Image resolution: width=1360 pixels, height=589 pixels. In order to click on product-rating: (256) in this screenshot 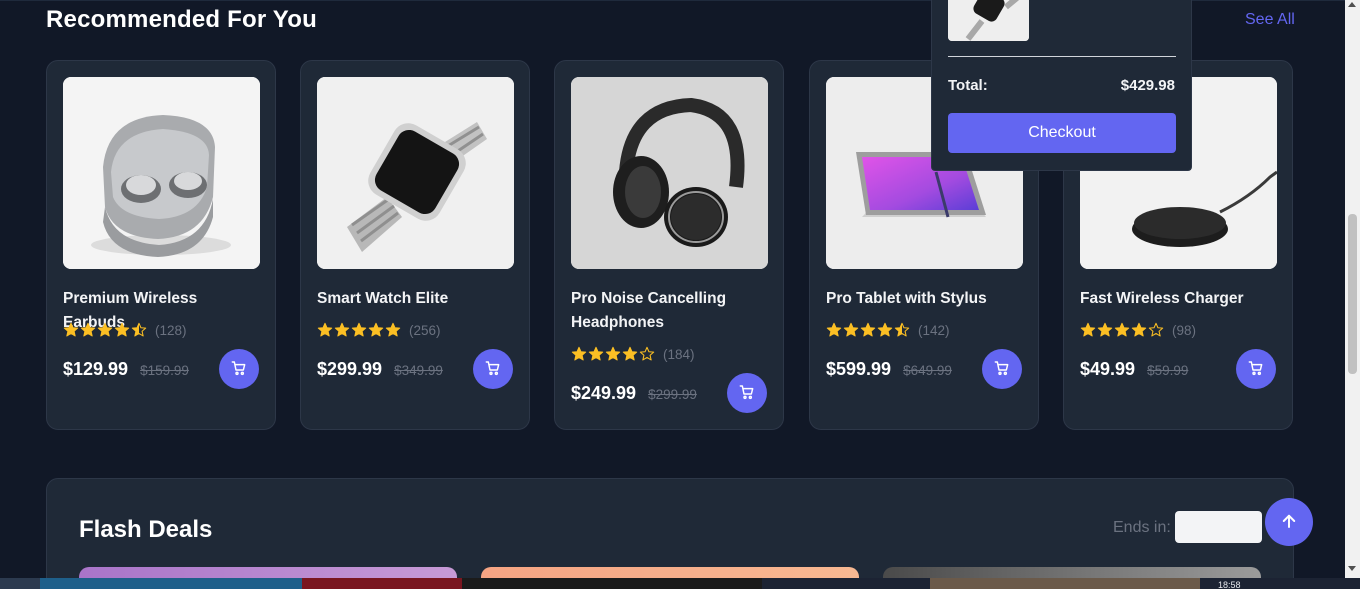, I will do `click(379, 330)`.